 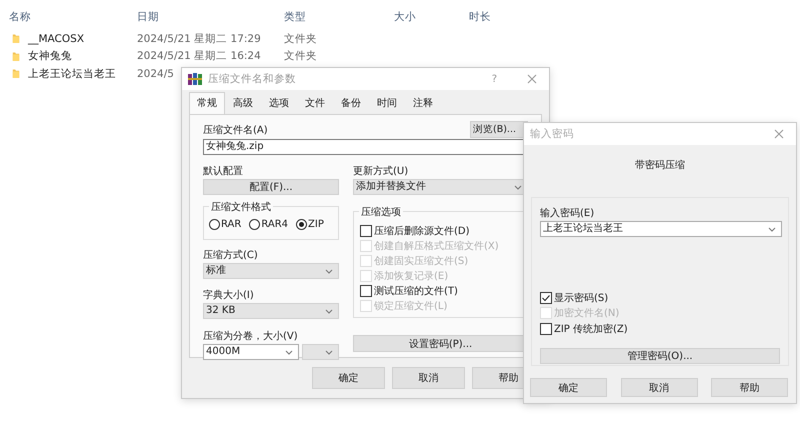 I want to click on window-title: 输入密码, so click(x=552, y=134).